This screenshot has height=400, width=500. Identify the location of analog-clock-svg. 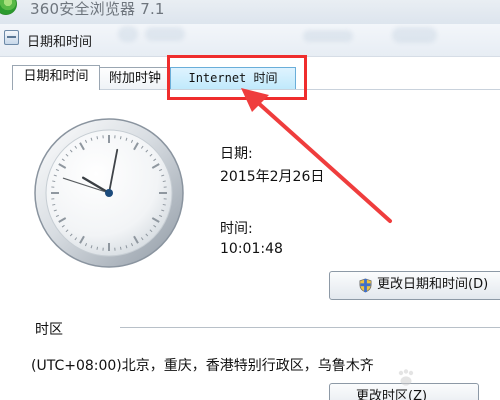
(109, 193).